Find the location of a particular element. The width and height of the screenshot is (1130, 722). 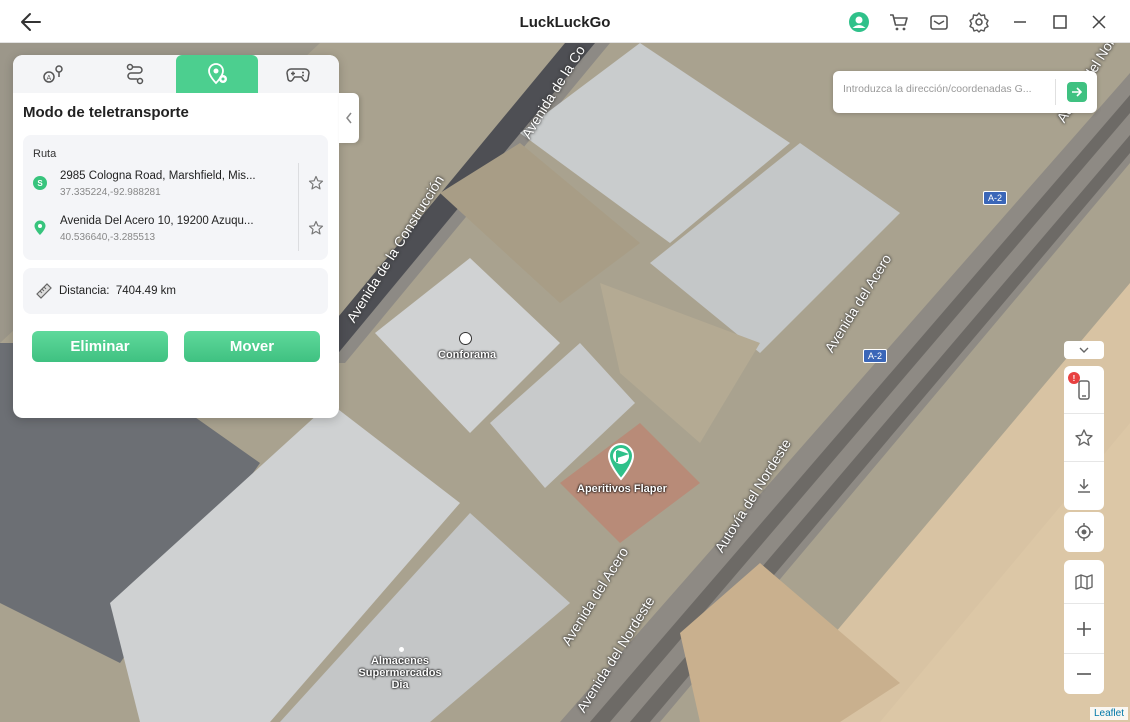

location-pin-icon is located at coordinates (621, 463).